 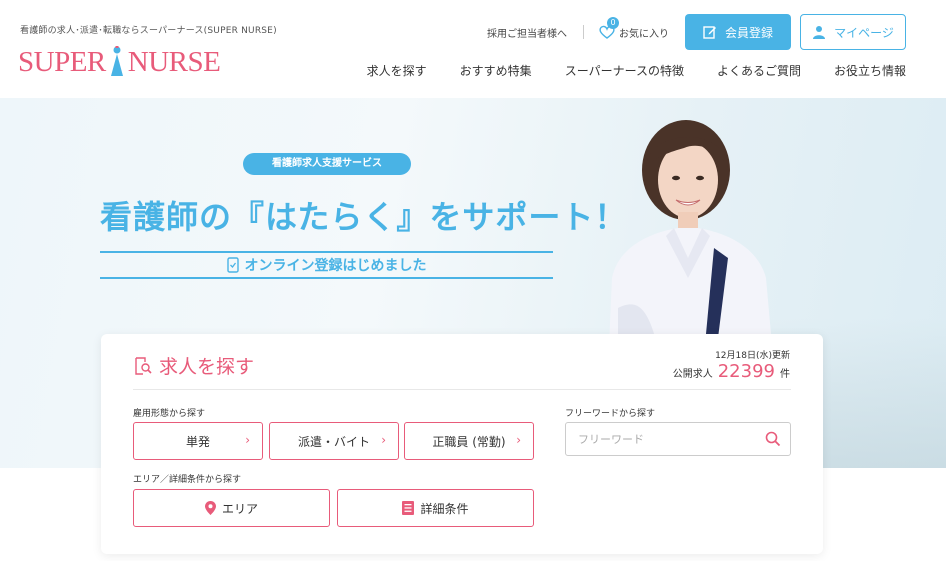 I want to click on option-dispatch-parttime: 派遣・バイト ›, so click(x=334, y=441).